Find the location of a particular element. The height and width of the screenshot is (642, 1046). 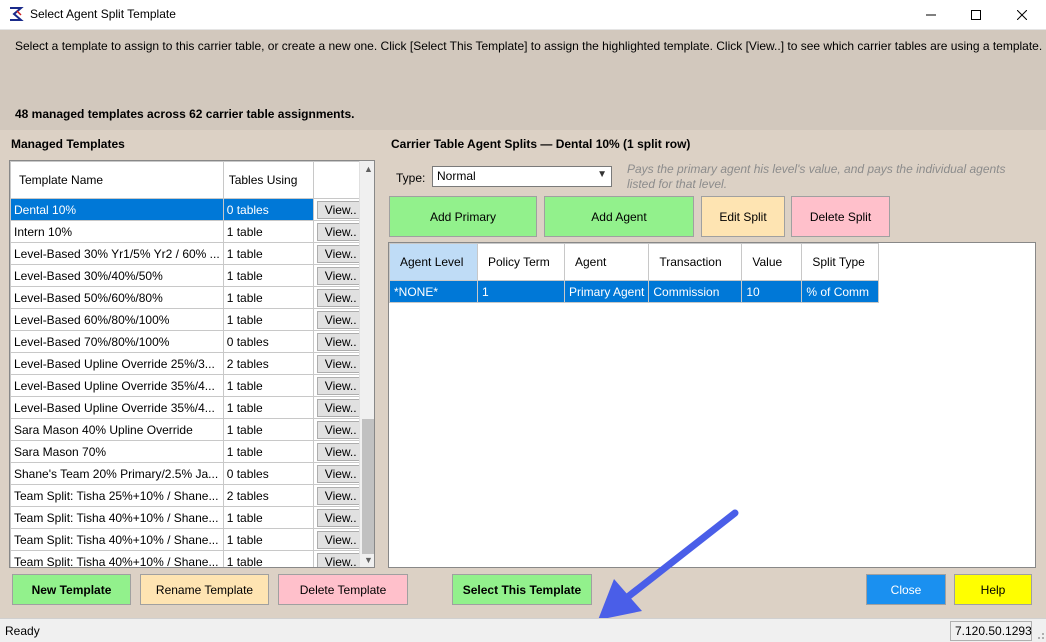

select-template-button: Select This Template is located at coordinates (522, 589).